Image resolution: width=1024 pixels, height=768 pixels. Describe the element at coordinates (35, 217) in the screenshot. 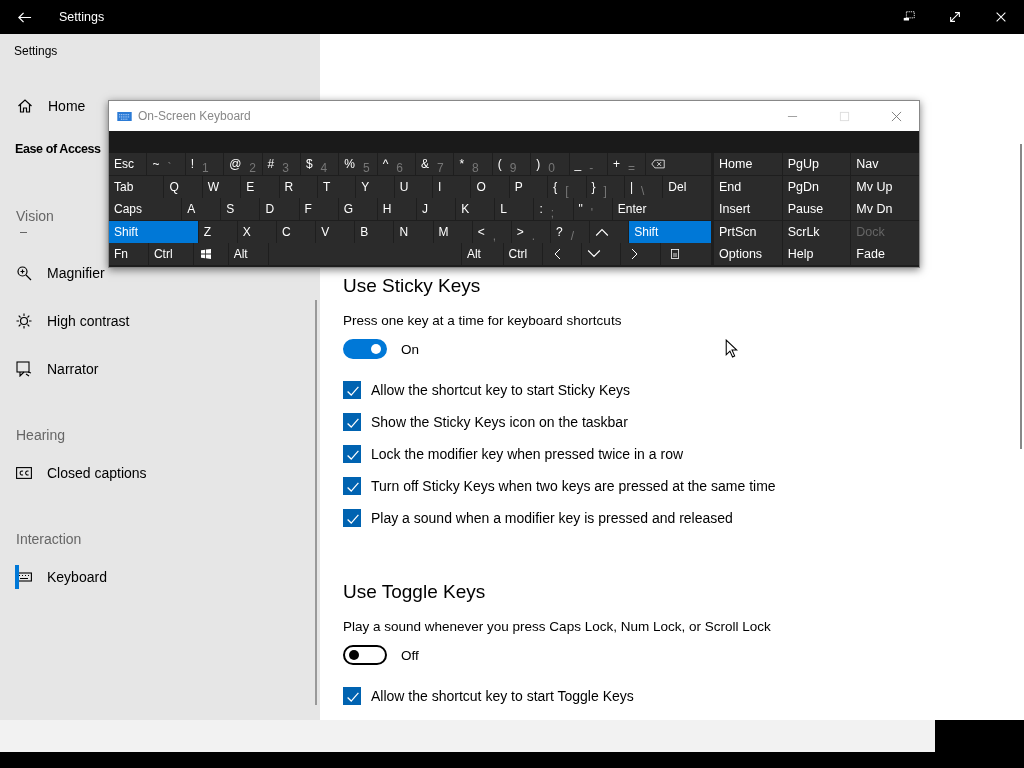

I see `group-heading: Vision` at that location.